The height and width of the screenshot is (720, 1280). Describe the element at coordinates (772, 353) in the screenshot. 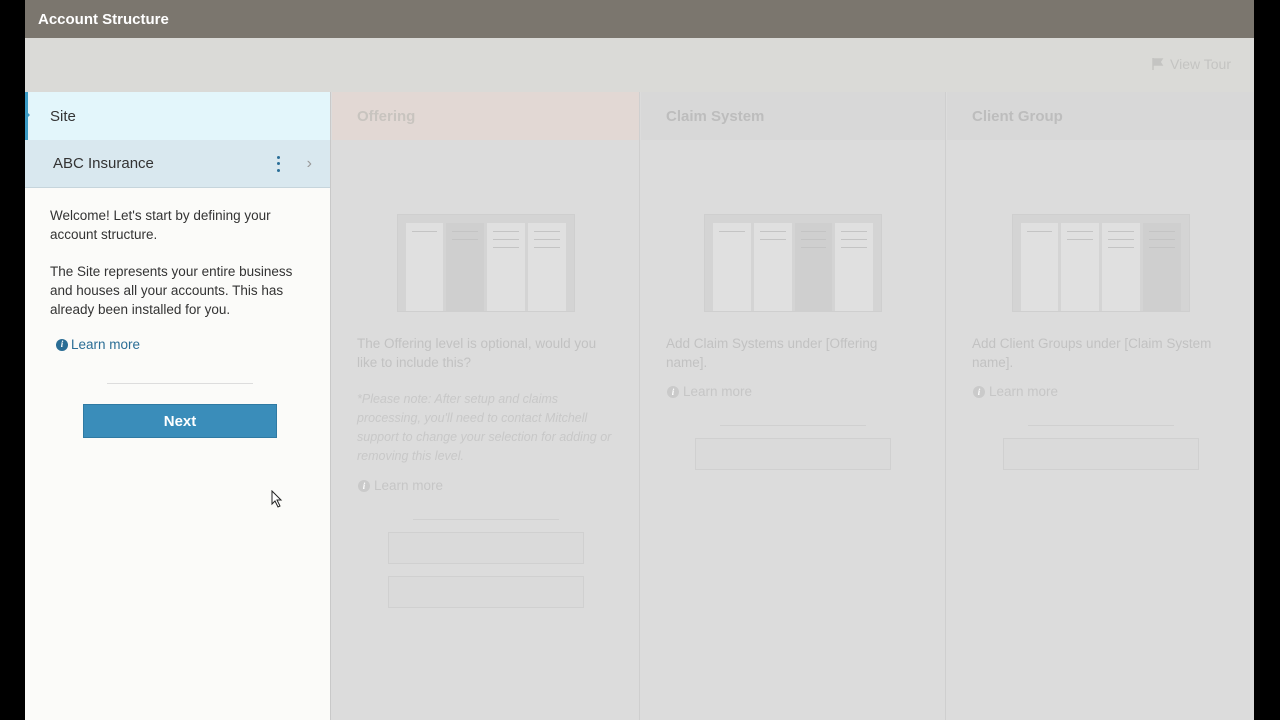

I see `claim-system-prompt: Add Claim Systems under [Offering name].` at that location.